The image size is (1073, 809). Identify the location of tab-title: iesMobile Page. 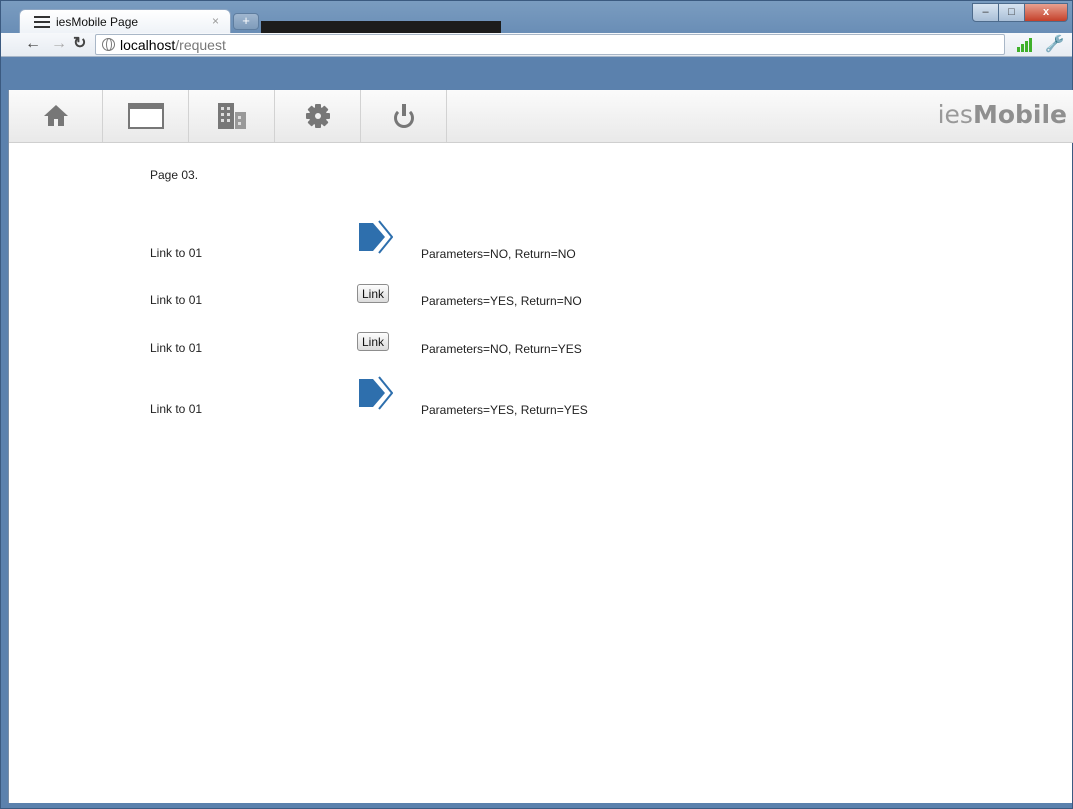
(97, 22).